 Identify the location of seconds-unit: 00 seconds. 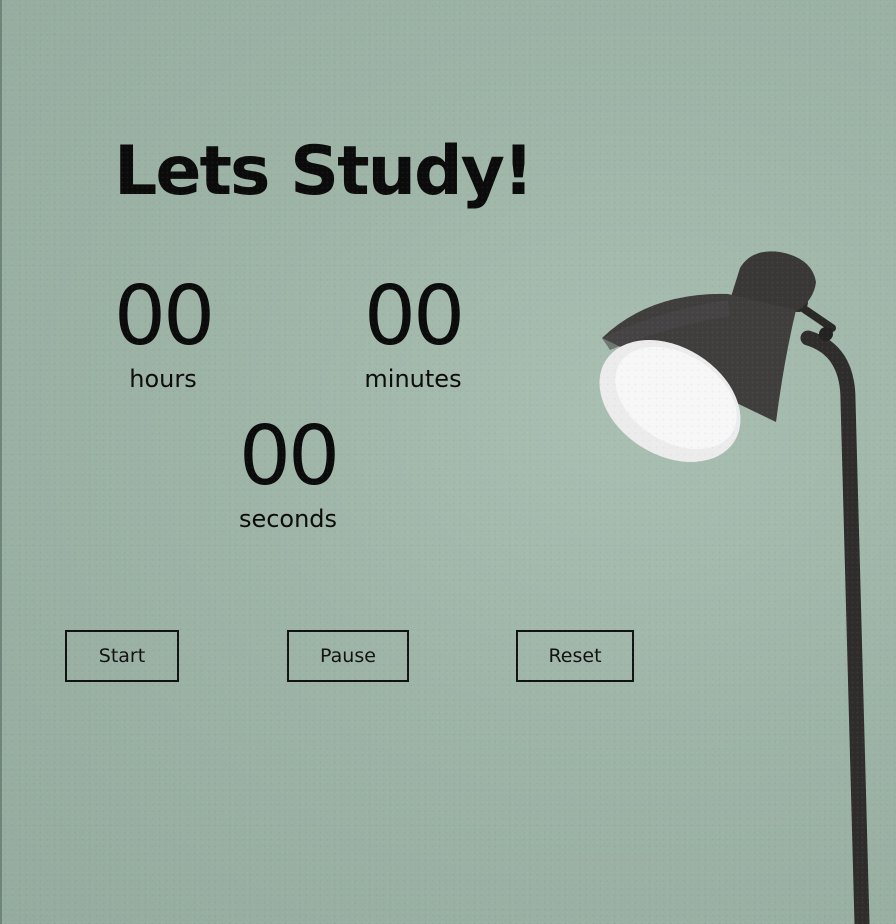
(288, 473).